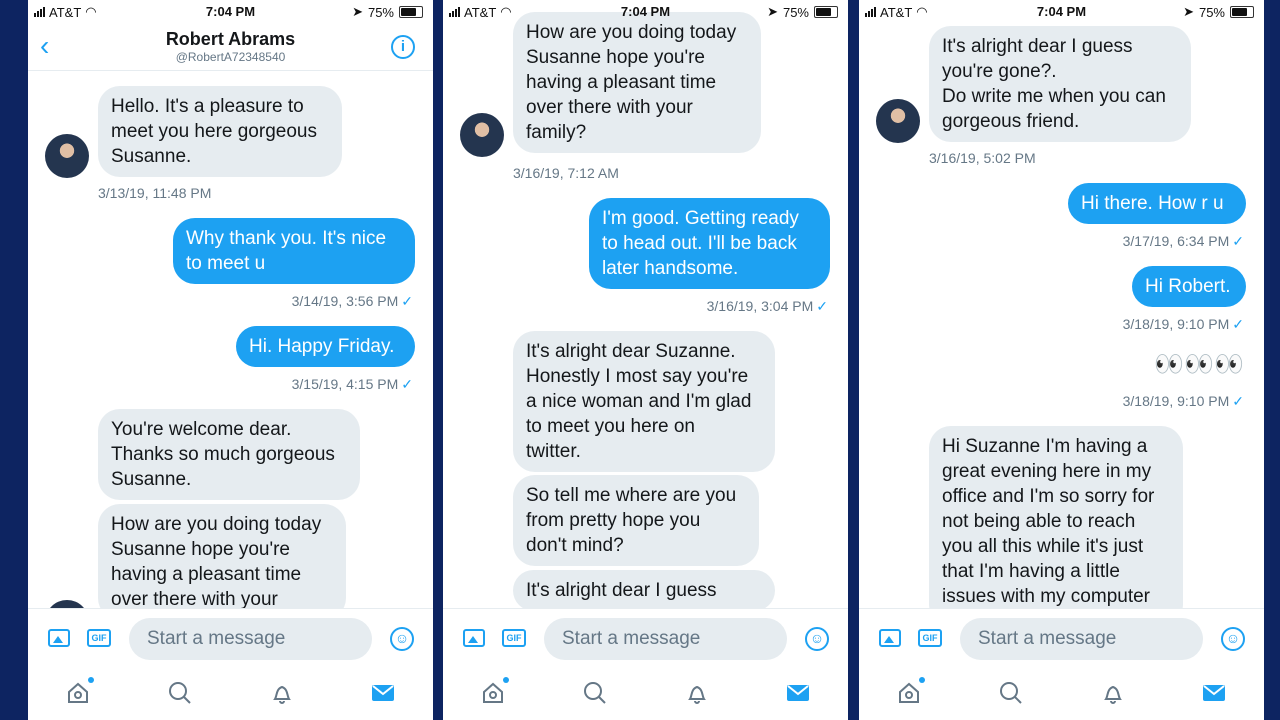 The image size is (1280, 720). I want to click on message-timestamp: 3/13/19, 11:48 PM, so click(155, 193).